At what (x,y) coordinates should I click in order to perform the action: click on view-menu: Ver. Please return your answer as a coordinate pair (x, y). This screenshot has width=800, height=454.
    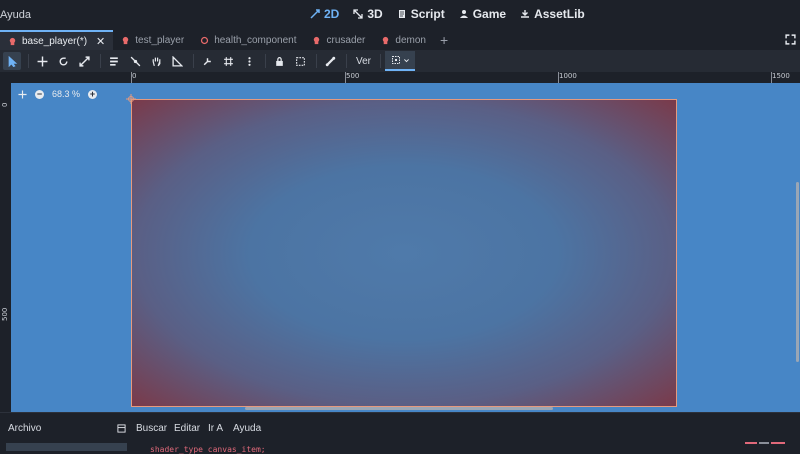
    Looking at the image, I should click on (363, 61).